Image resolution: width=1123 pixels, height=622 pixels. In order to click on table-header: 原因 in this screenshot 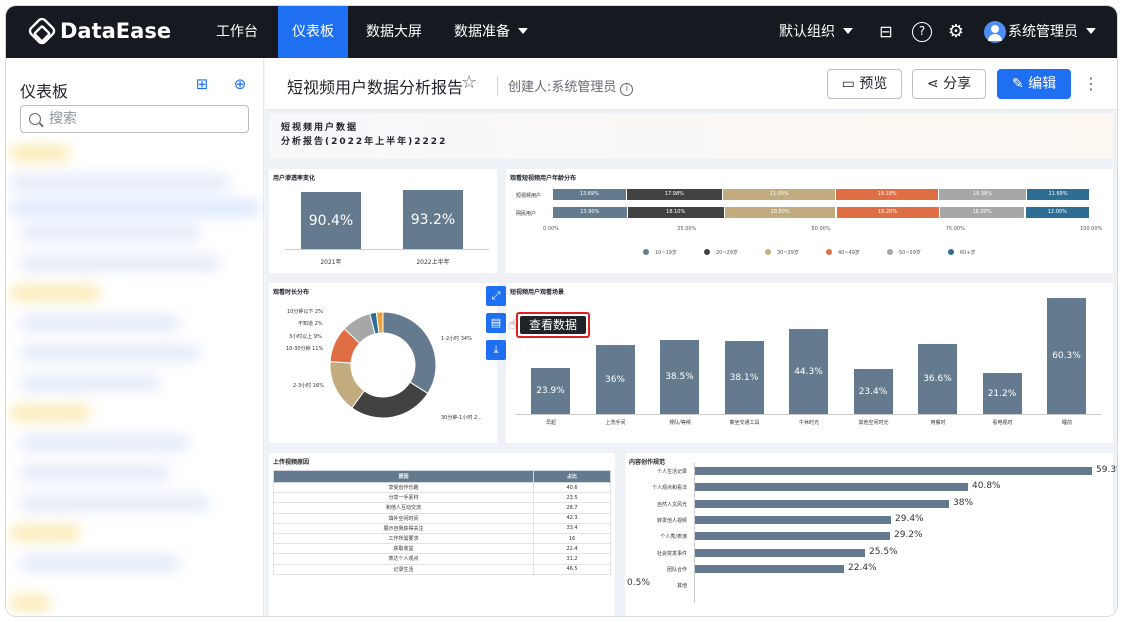, I will do `click(403, 476)`.